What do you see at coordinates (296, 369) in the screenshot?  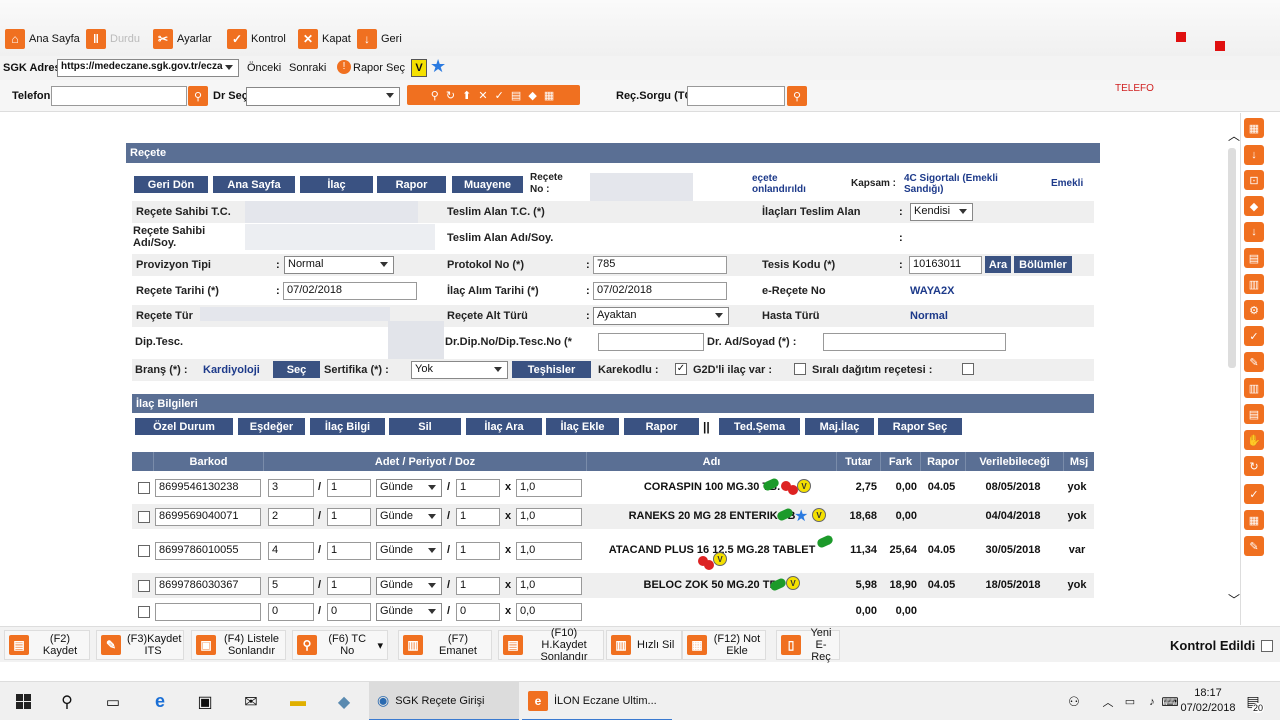 I see `branch-select-button: Seç` at bounding box center [296, 369].